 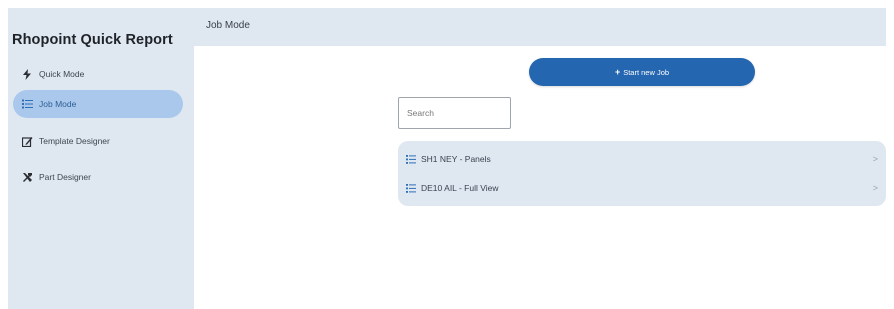 I want to click on sidebar-item-label: Job Mode, so click(x=58, y=104).